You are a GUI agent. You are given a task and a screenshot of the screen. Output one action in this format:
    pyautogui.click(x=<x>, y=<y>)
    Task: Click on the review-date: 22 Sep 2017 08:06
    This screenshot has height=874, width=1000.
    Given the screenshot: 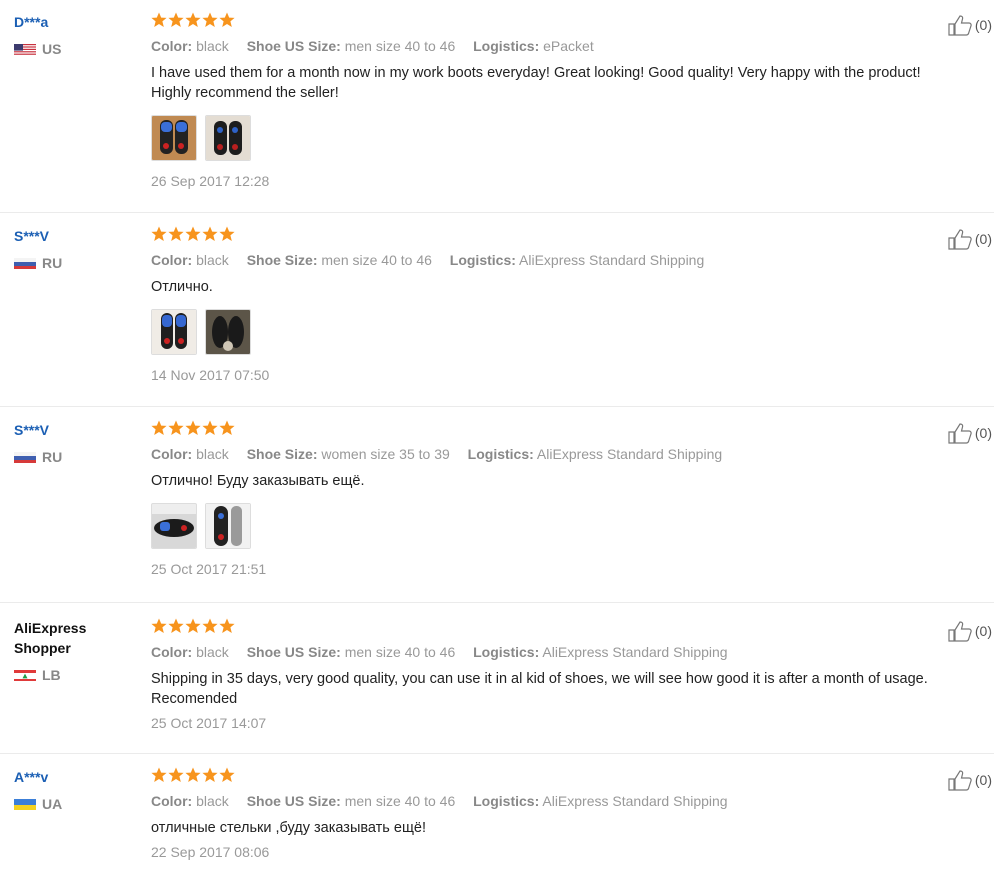 What is the action you would take?
    pyautogui.click(x=210, y=852)
    